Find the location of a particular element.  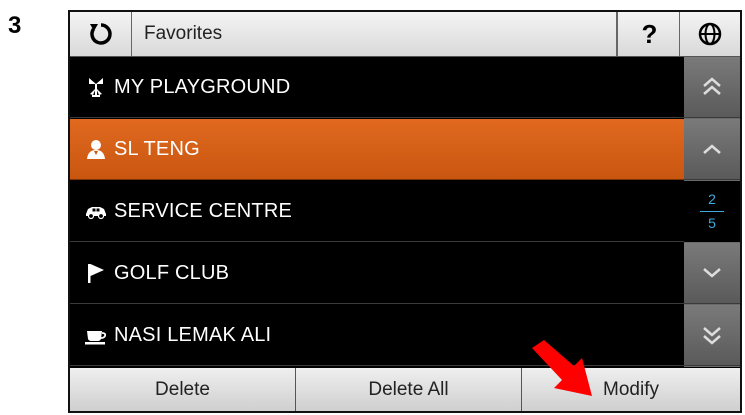

page-indicator: 2 5 is located at coordinates (712, 211).